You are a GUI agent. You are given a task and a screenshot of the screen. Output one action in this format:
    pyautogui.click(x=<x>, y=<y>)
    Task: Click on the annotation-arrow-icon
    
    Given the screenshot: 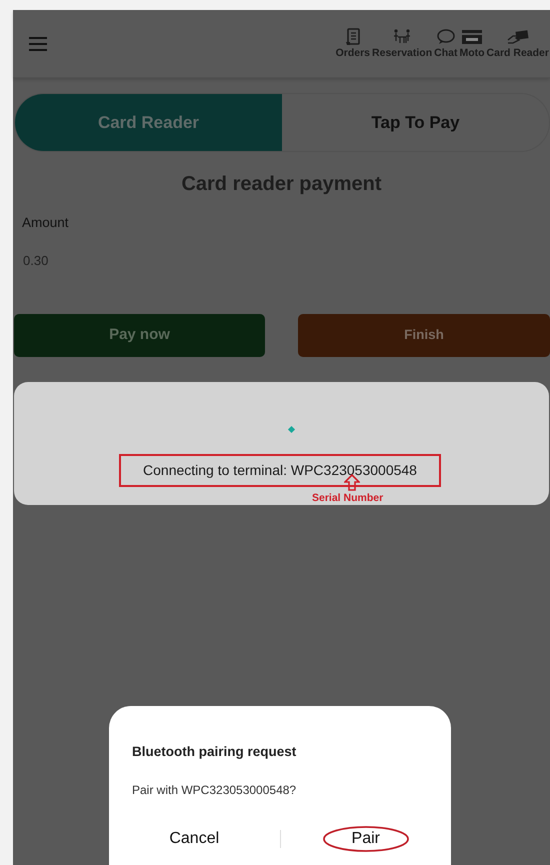 What is the action you would take?
    pyautogui.click(x=352, y=482)
    